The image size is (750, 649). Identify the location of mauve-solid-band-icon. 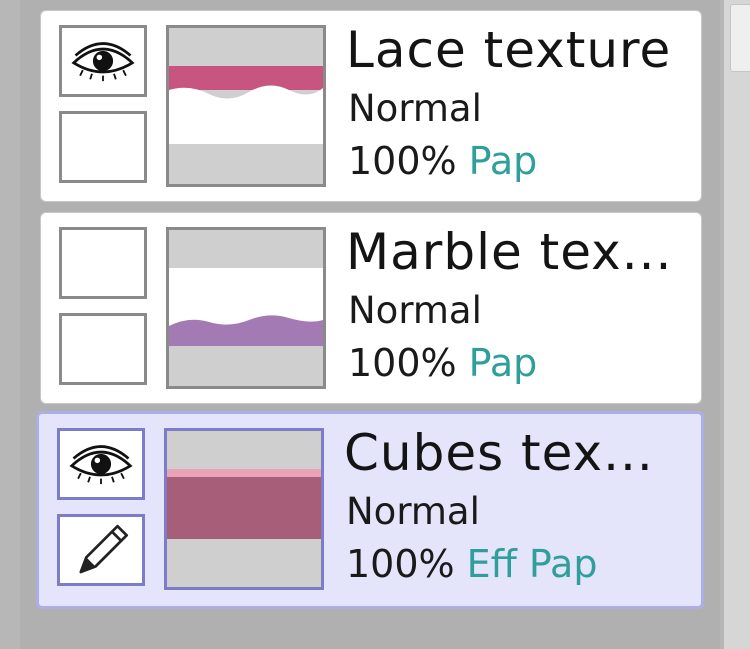
(244, 509).